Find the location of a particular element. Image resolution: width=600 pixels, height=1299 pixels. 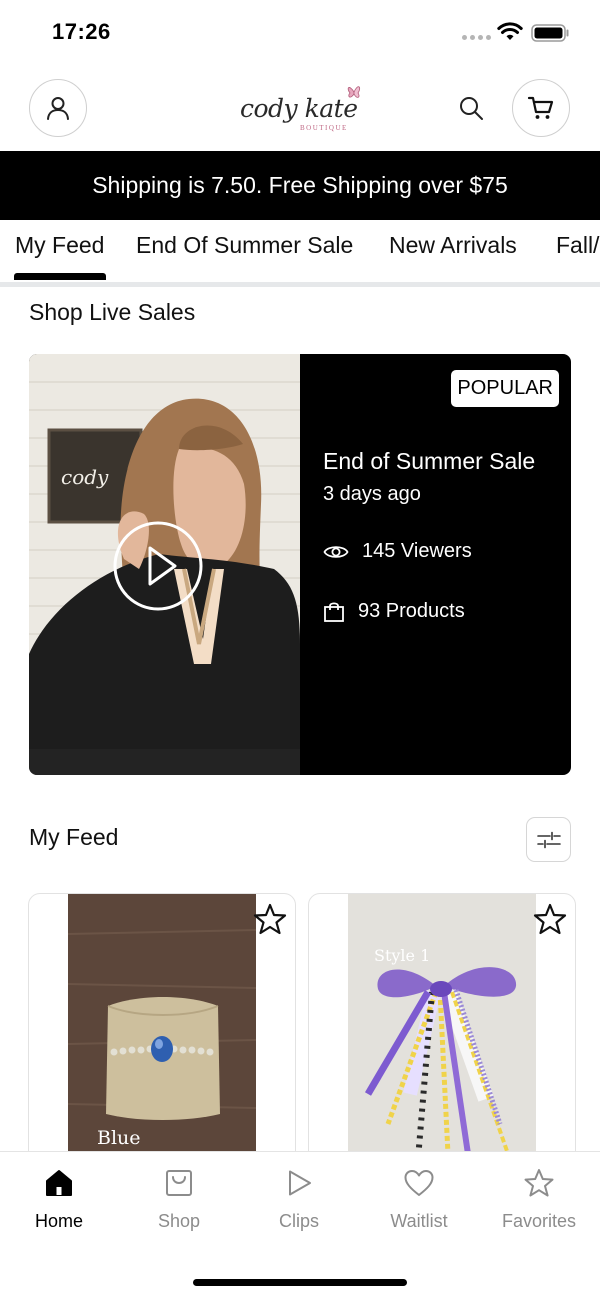

my-feed-title: My Feed is located at coordinates (74, 837).